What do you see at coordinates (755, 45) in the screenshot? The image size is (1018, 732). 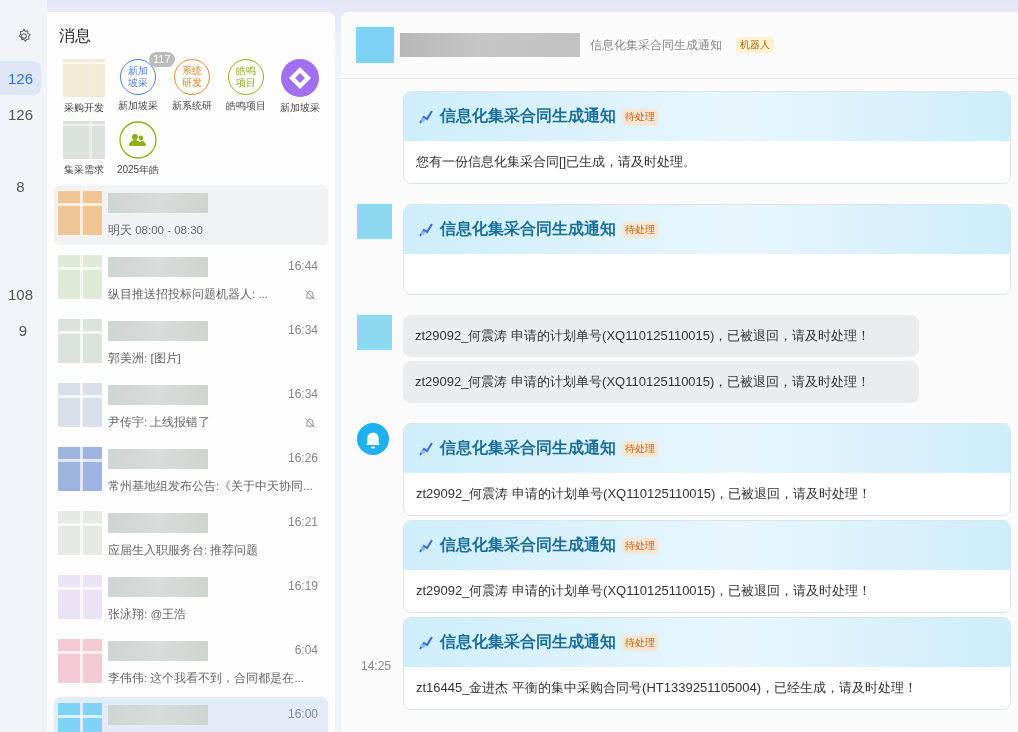 I see `robot-tag: 机器人` at bounding box center [755, 45].